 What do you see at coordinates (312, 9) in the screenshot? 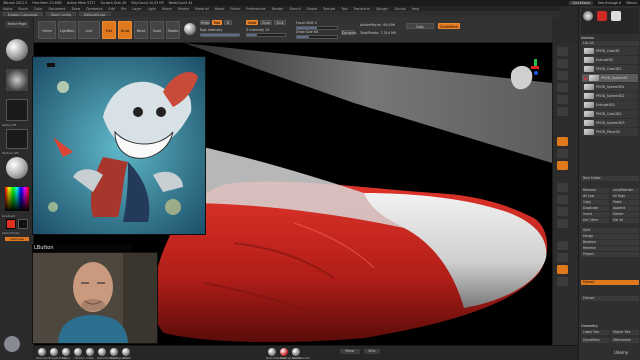
I see `menu-stroke: Stroke` at bounding box center [312, 9].